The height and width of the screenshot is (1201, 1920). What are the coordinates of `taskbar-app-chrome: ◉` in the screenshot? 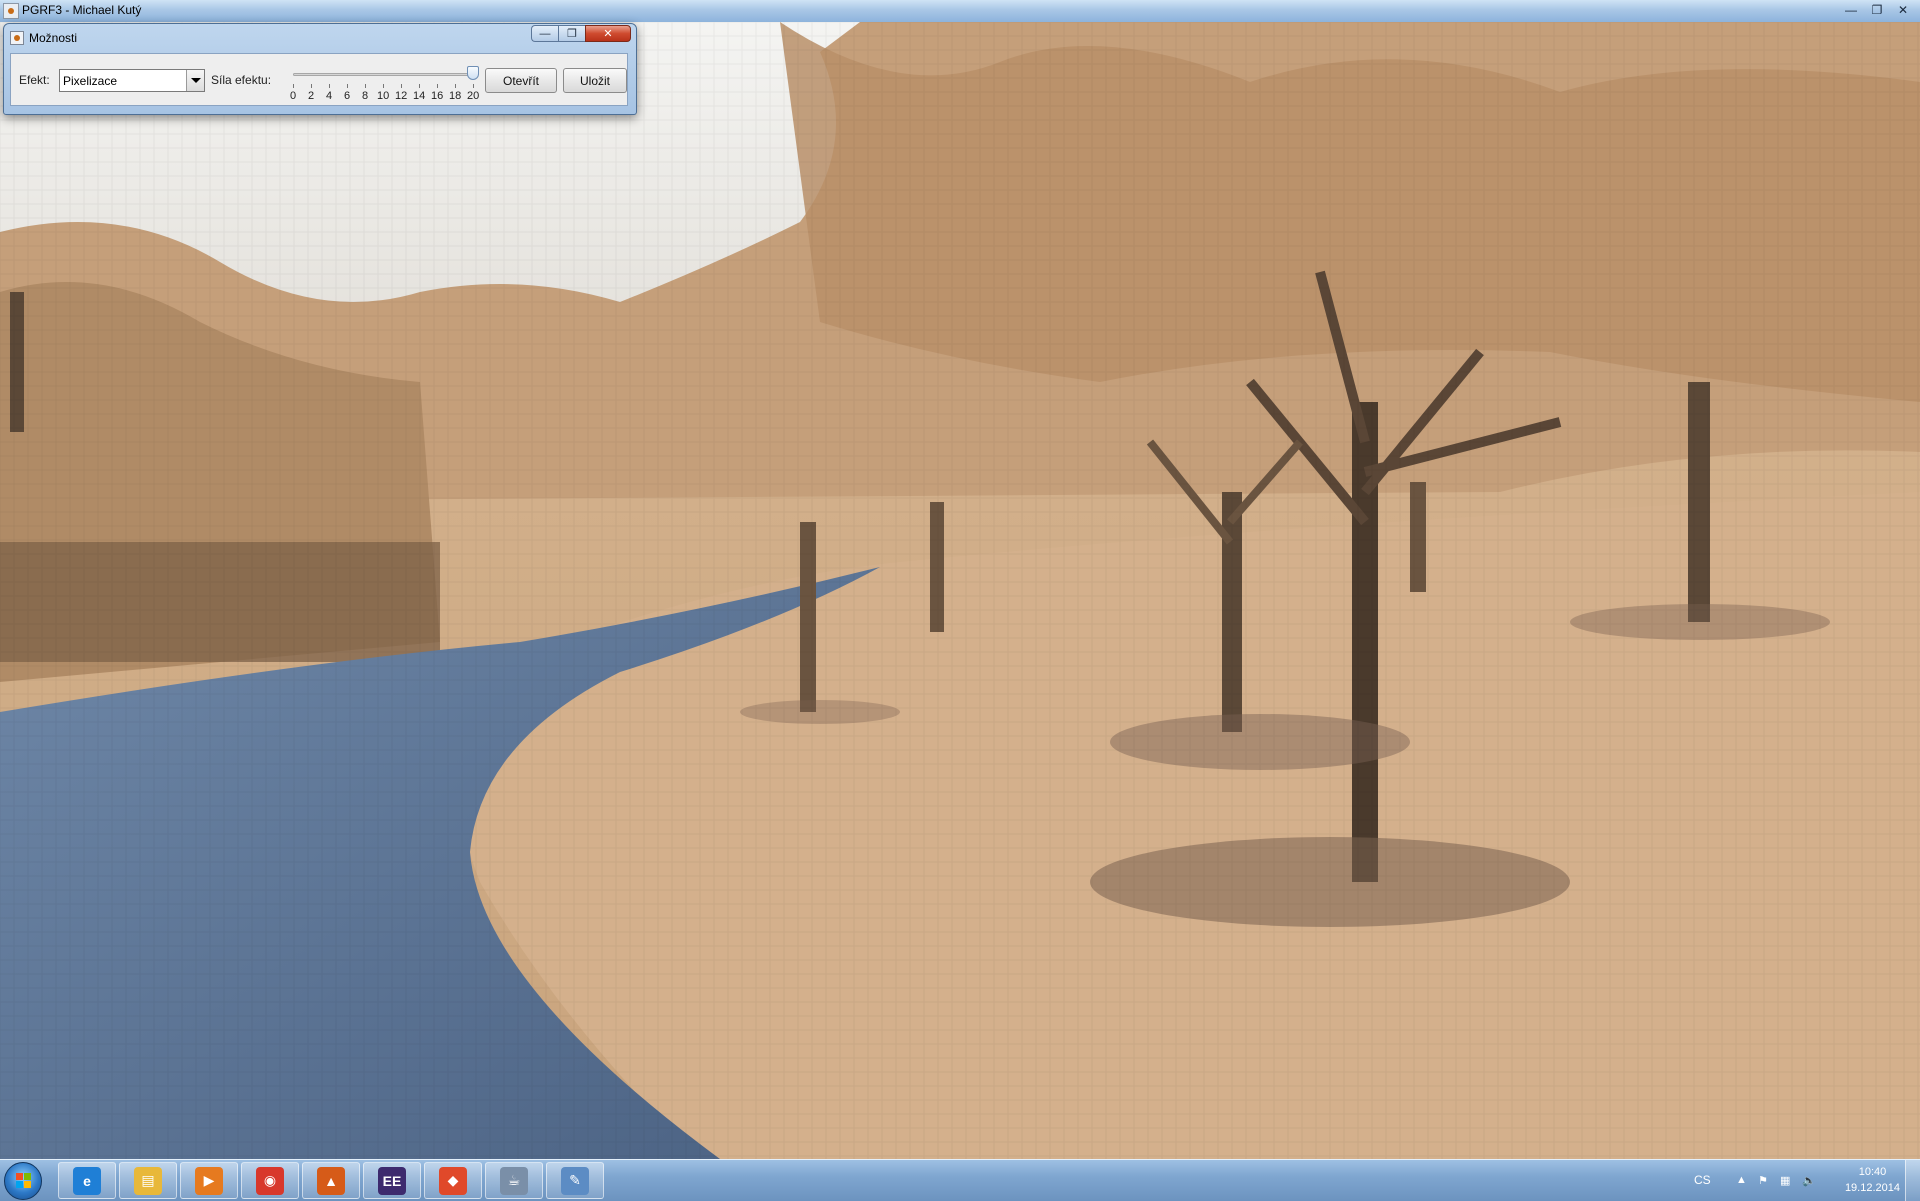 It's located at (270, 1180).